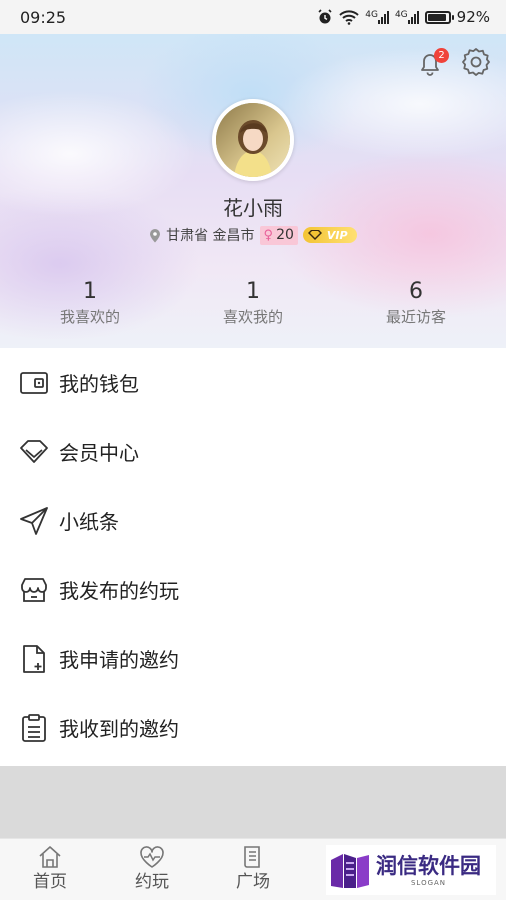  Describe the element at coordinates (476, 62) in the screenshot. I see `gear-icon` at that location.